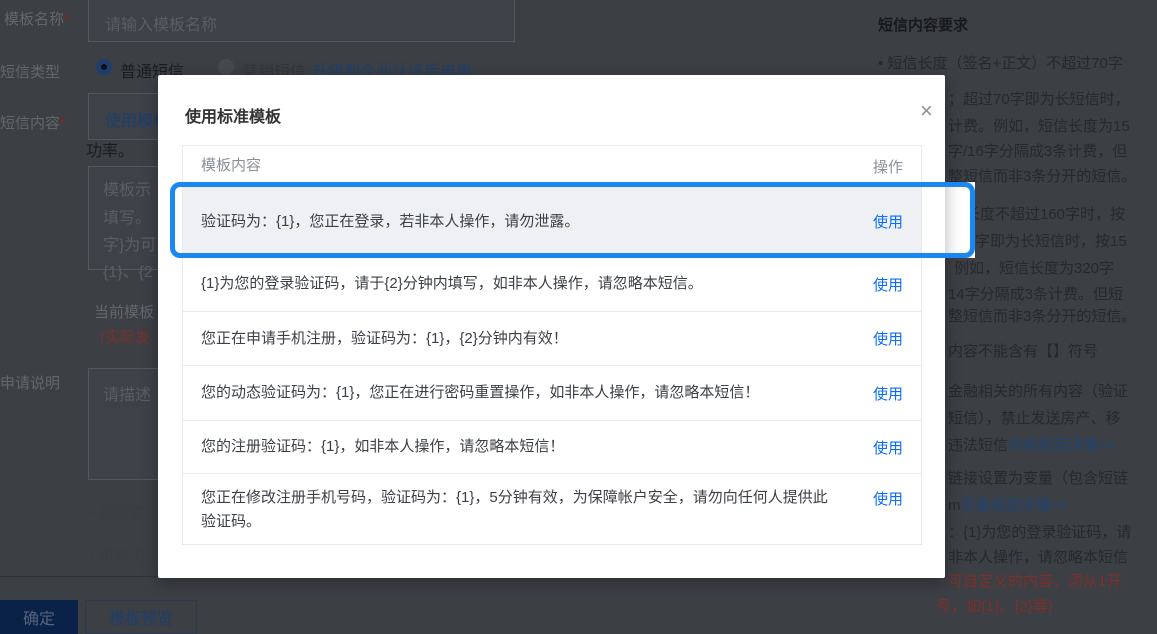 The height and width of the screenshot is (634, 1157). I want to click on sidebar-line: • 短信长度（签名+正文）不超过70字, so click(1000, 63).